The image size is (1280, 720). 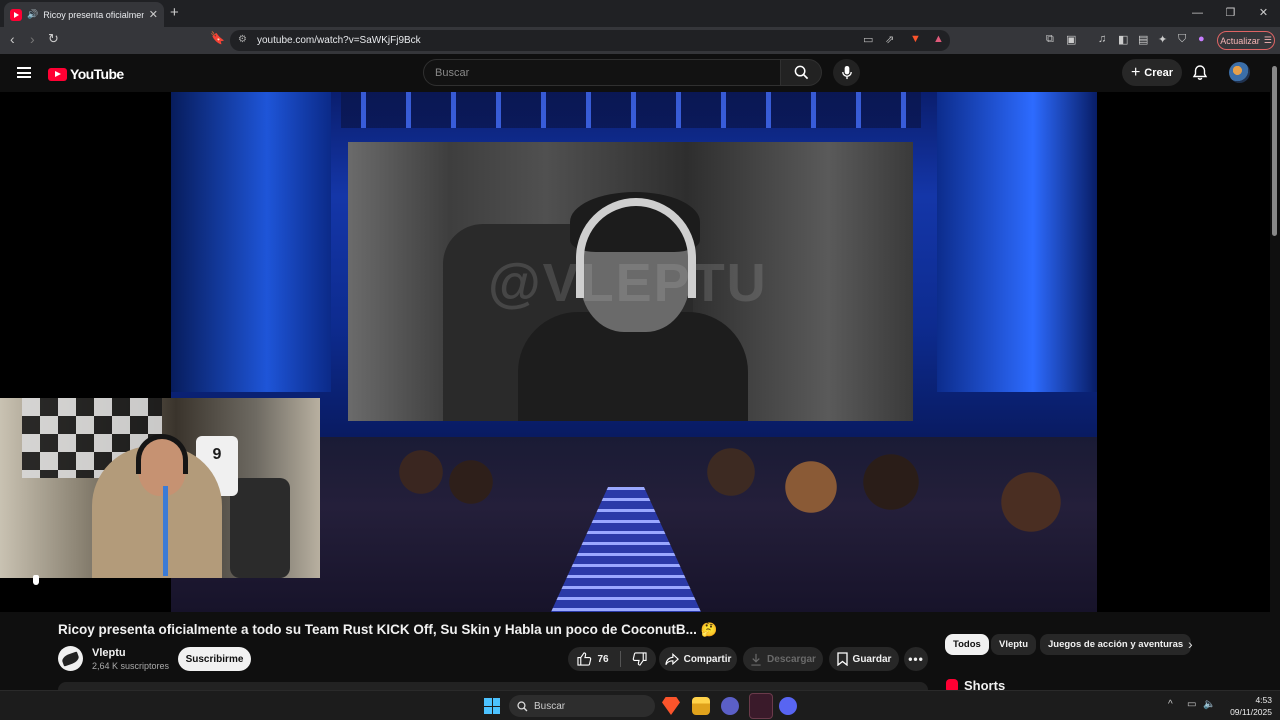 What do you see at coordinates (1050, 39) in the screenshot?
I see `extensions-icon: ⧉` at bounding box center [1050, 39].